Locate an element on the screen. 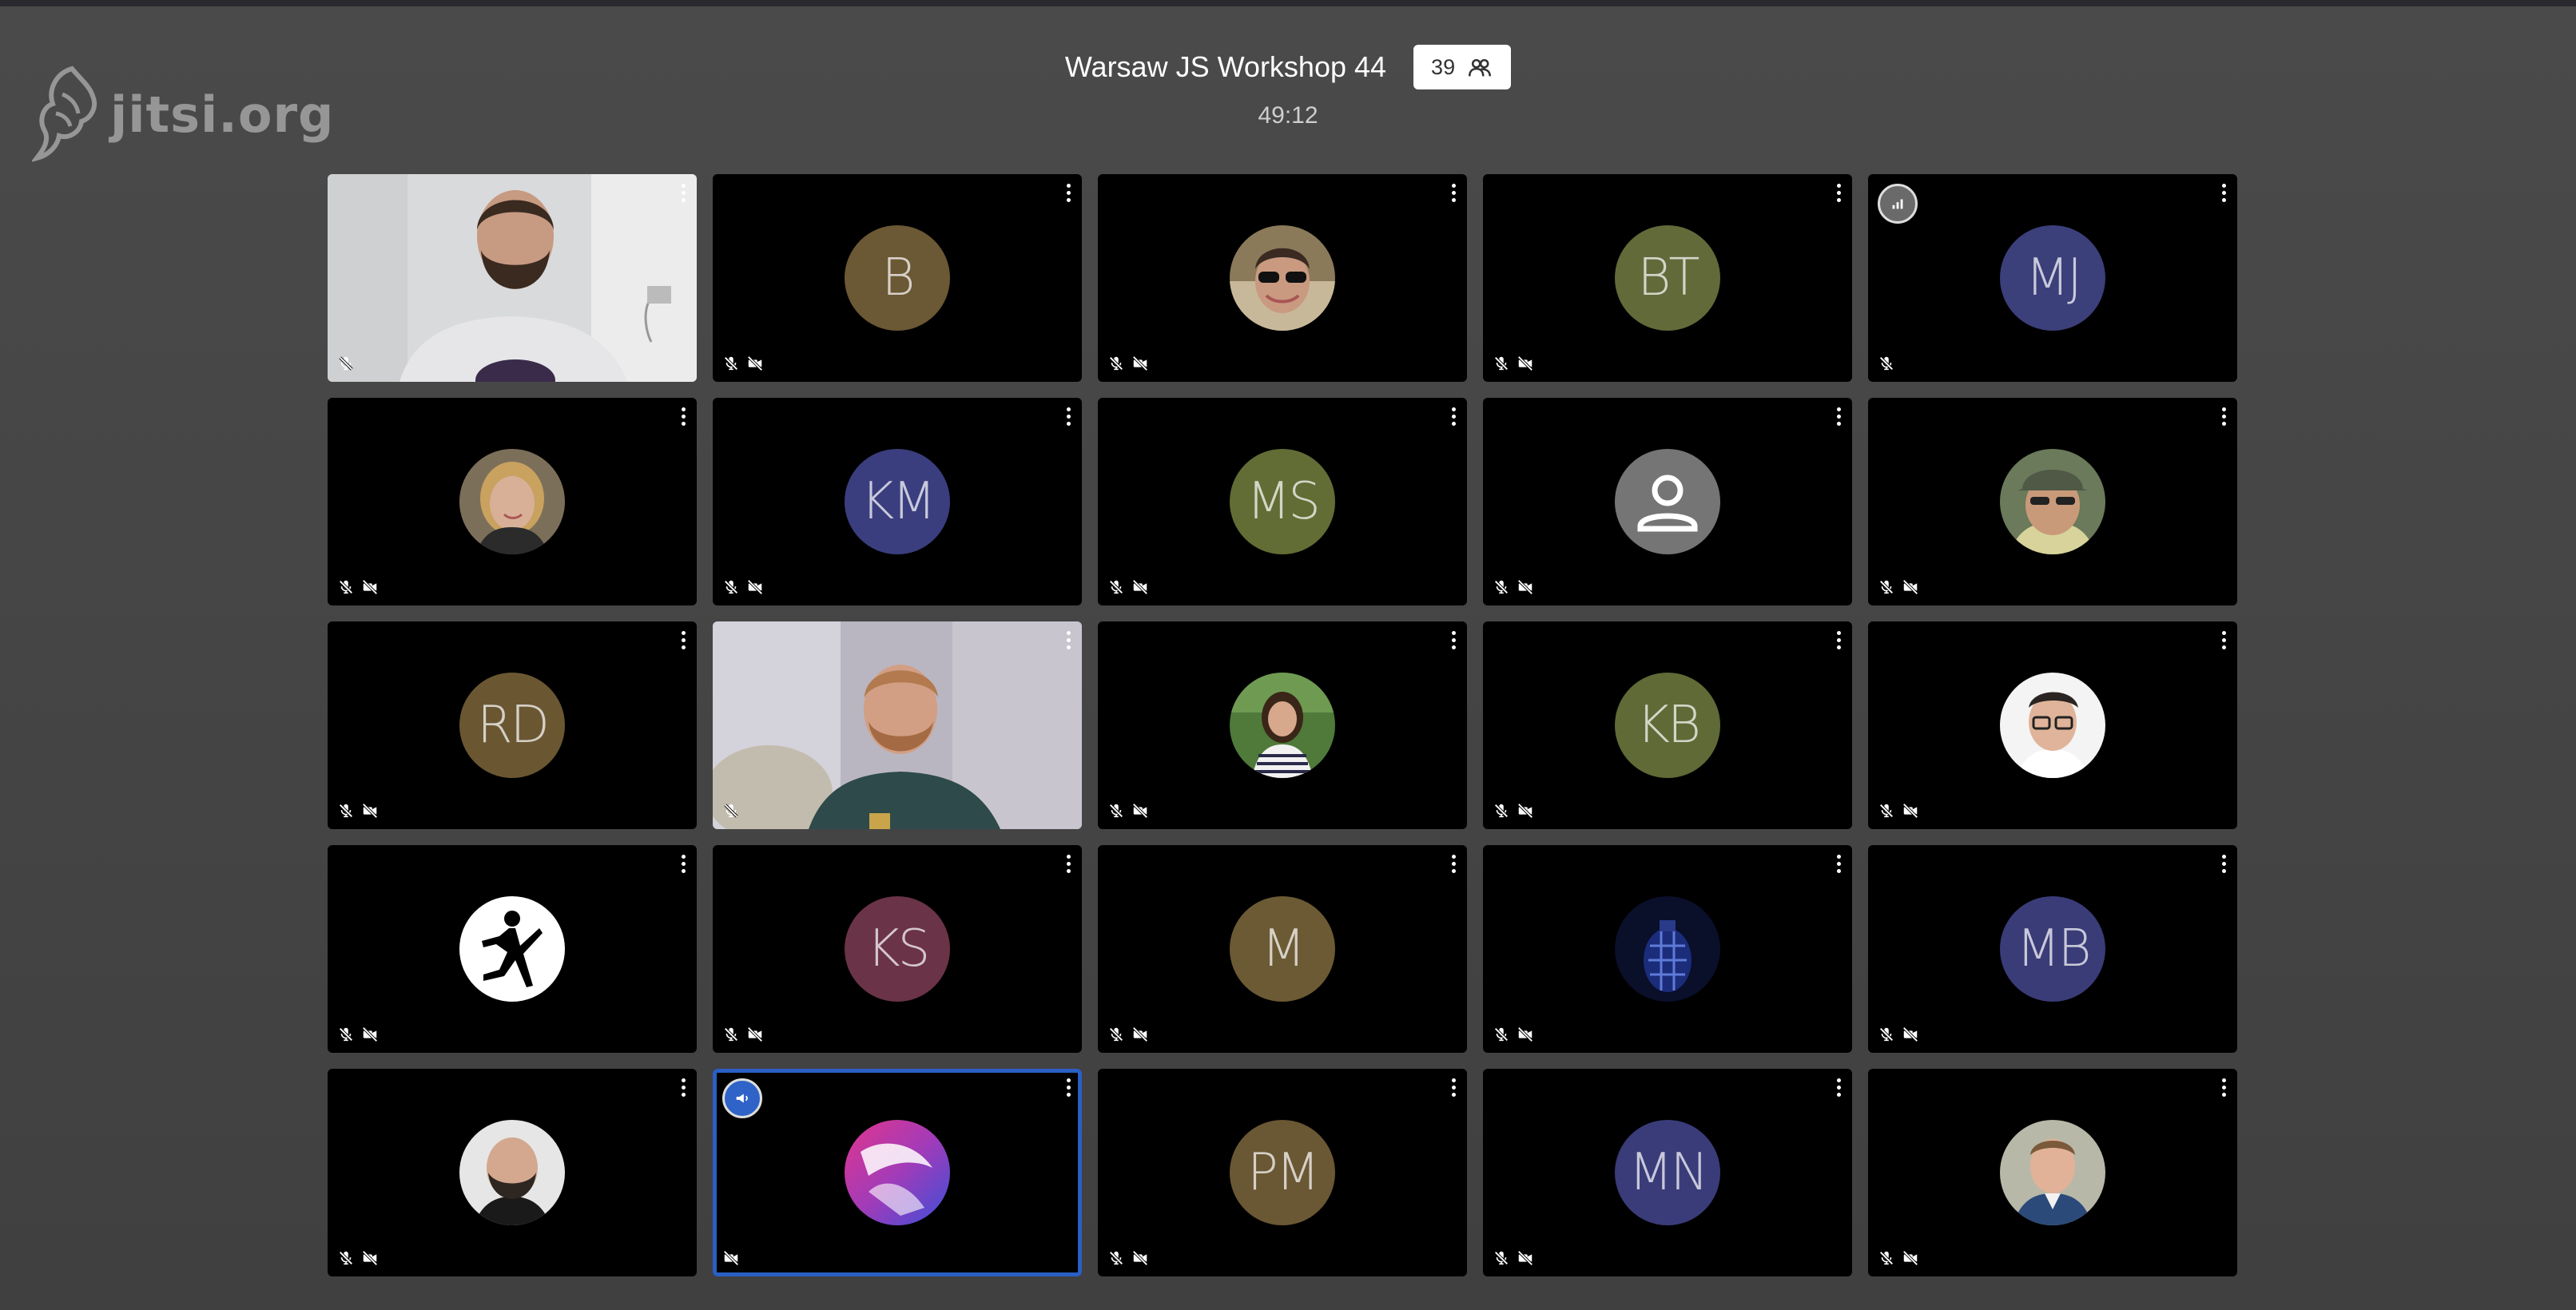 The image size is (2576, 1310). connection-signal-icon is located at coordinates (1898, 204).